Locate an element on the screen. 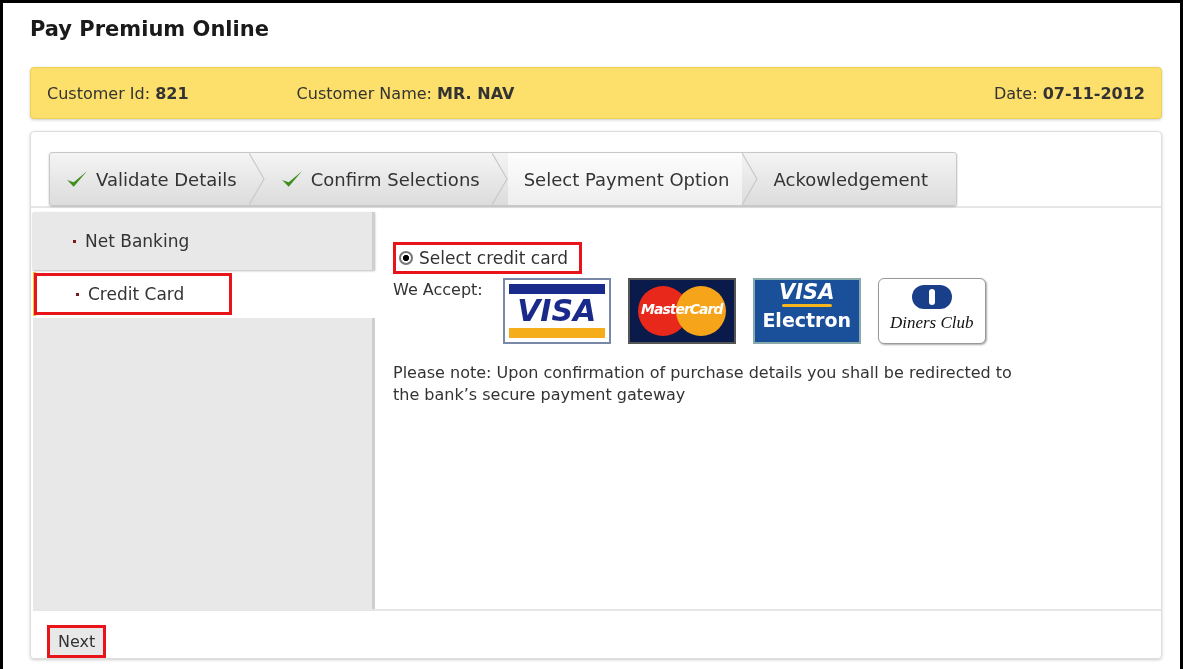 The height and width of the screenshot is (669, 1183). next-button: Next is located at coordinates (77, 641).